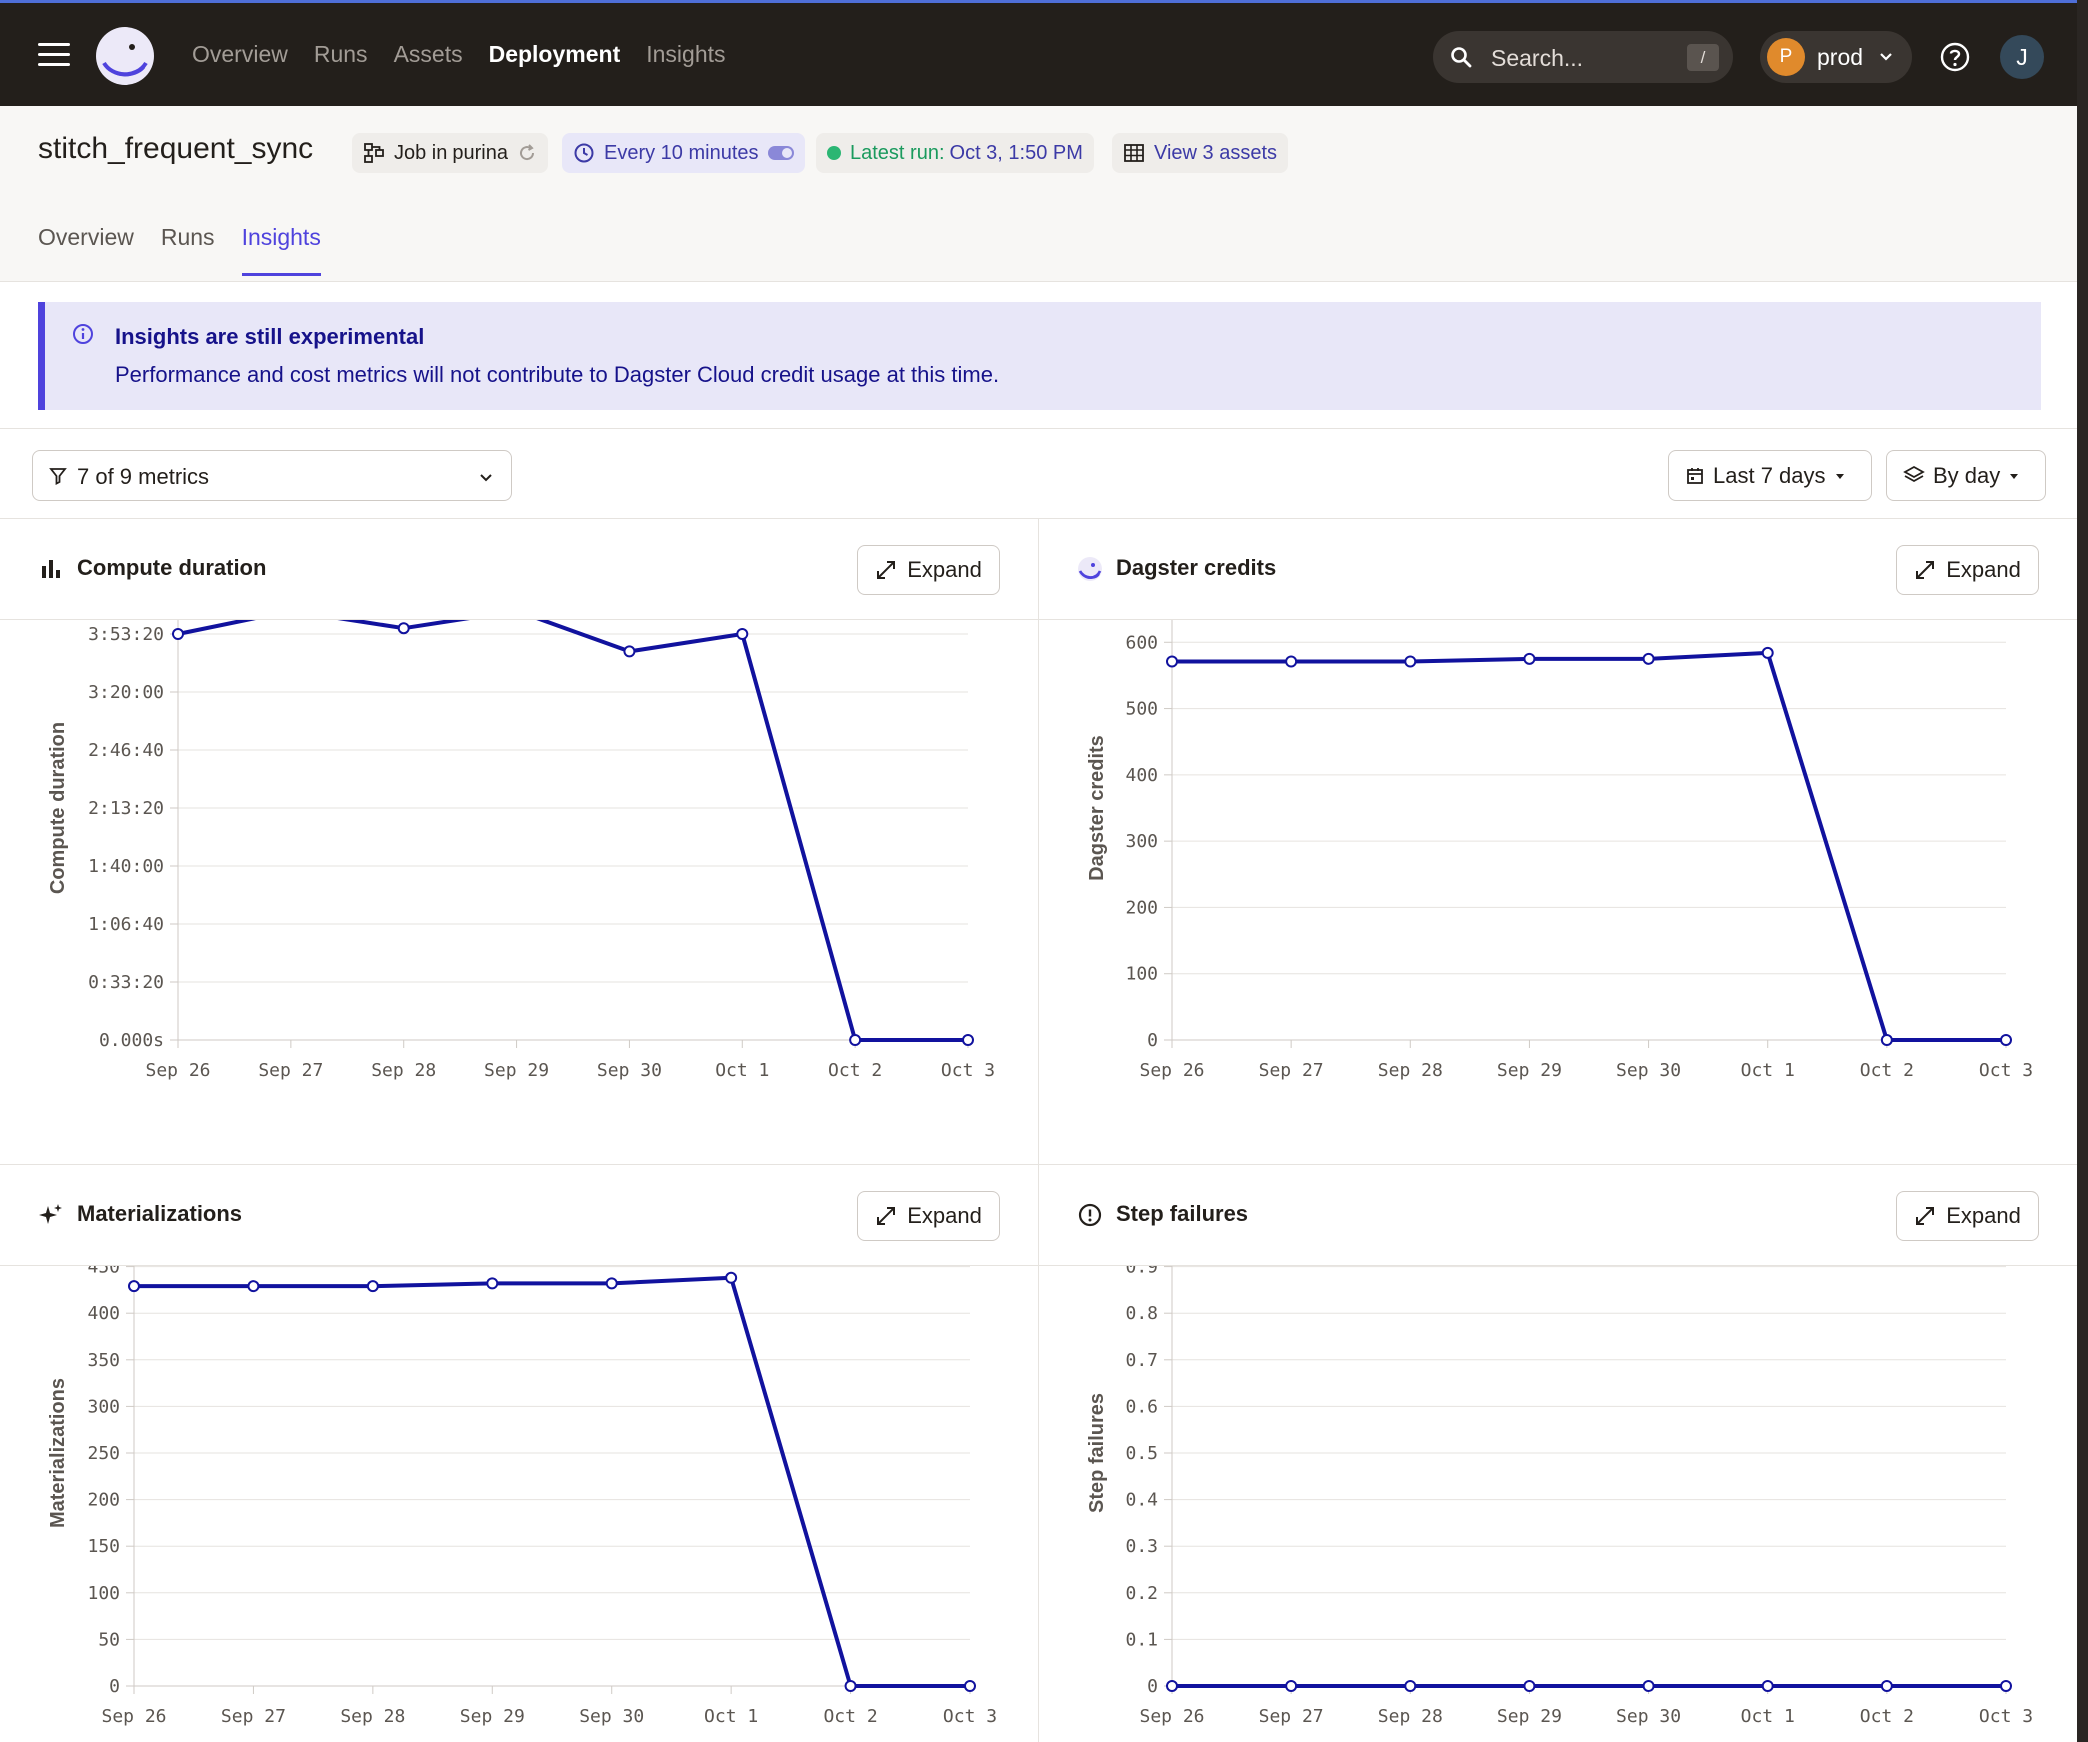 Image resolution: width=2088 pixels, height=1742 pixels. I want to click on nav-runs: Runs, so click(341, 54).